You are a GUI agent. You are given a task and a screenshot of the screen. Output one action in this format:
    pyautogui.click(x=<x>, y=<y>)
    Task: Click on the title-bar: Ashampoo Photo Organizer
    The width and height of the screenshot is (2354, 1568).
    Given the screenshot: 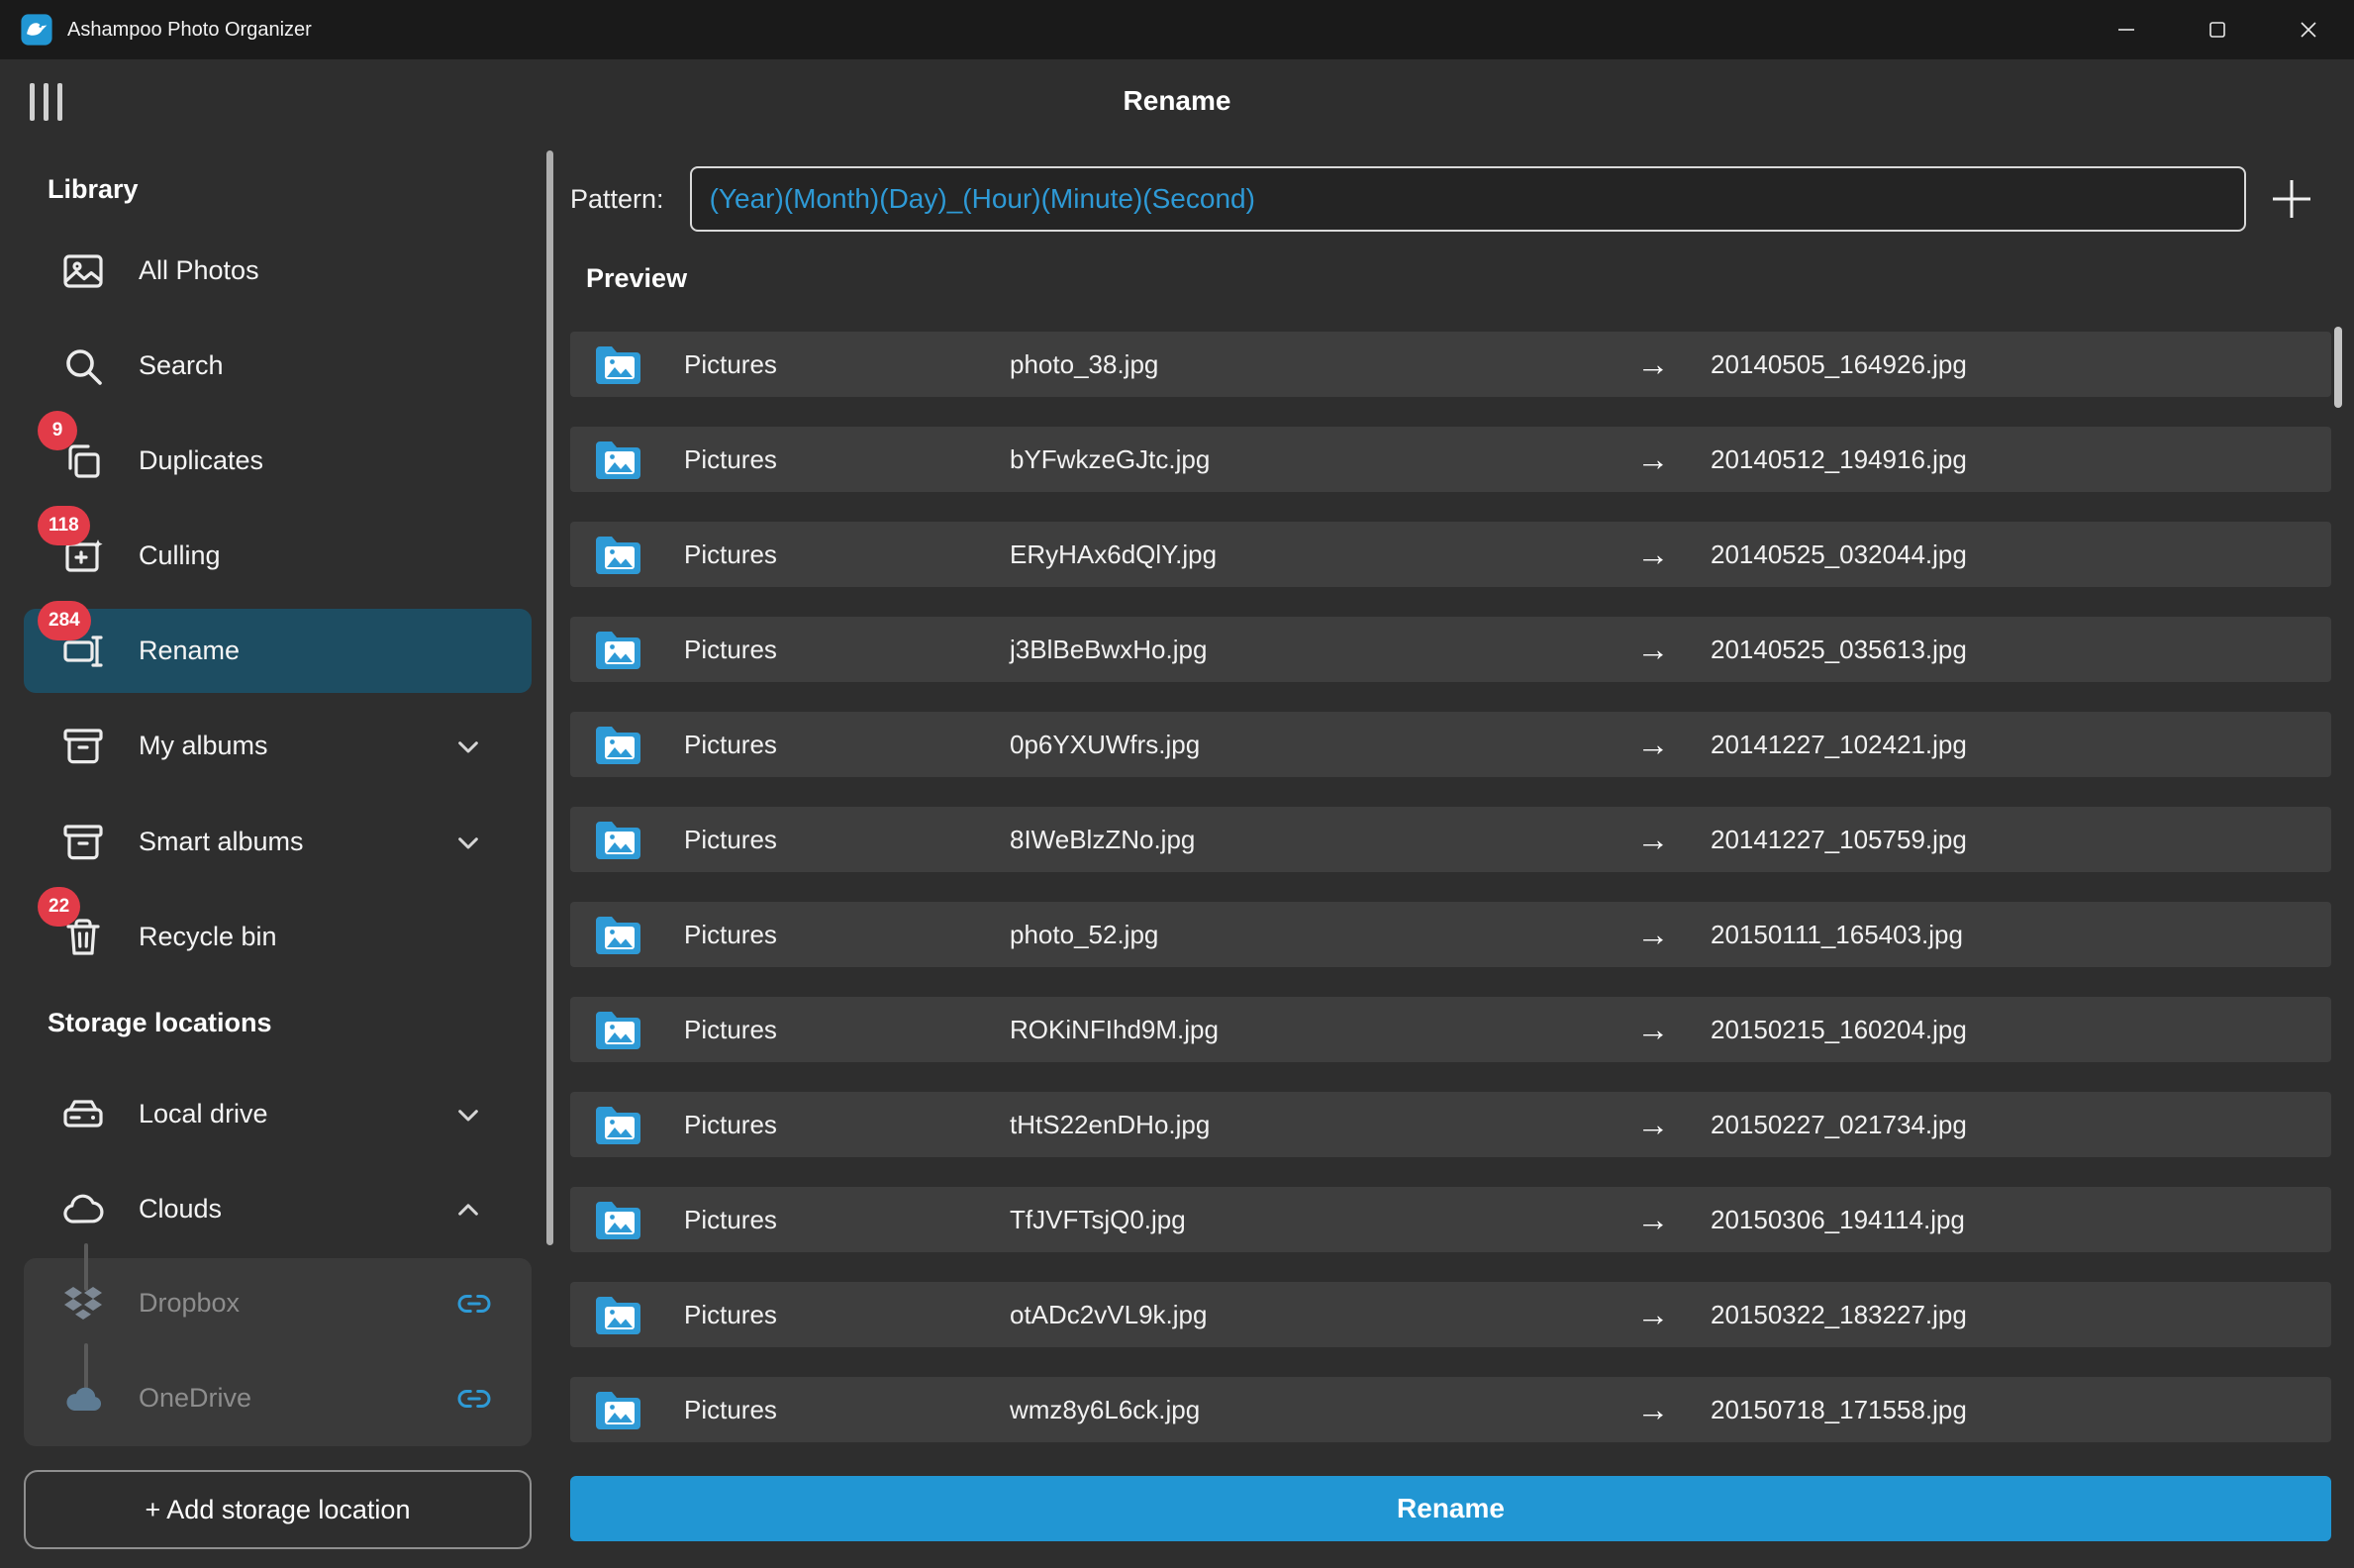 What is the action you would take?
    pyautogui.click(x=1177, y=29)
    